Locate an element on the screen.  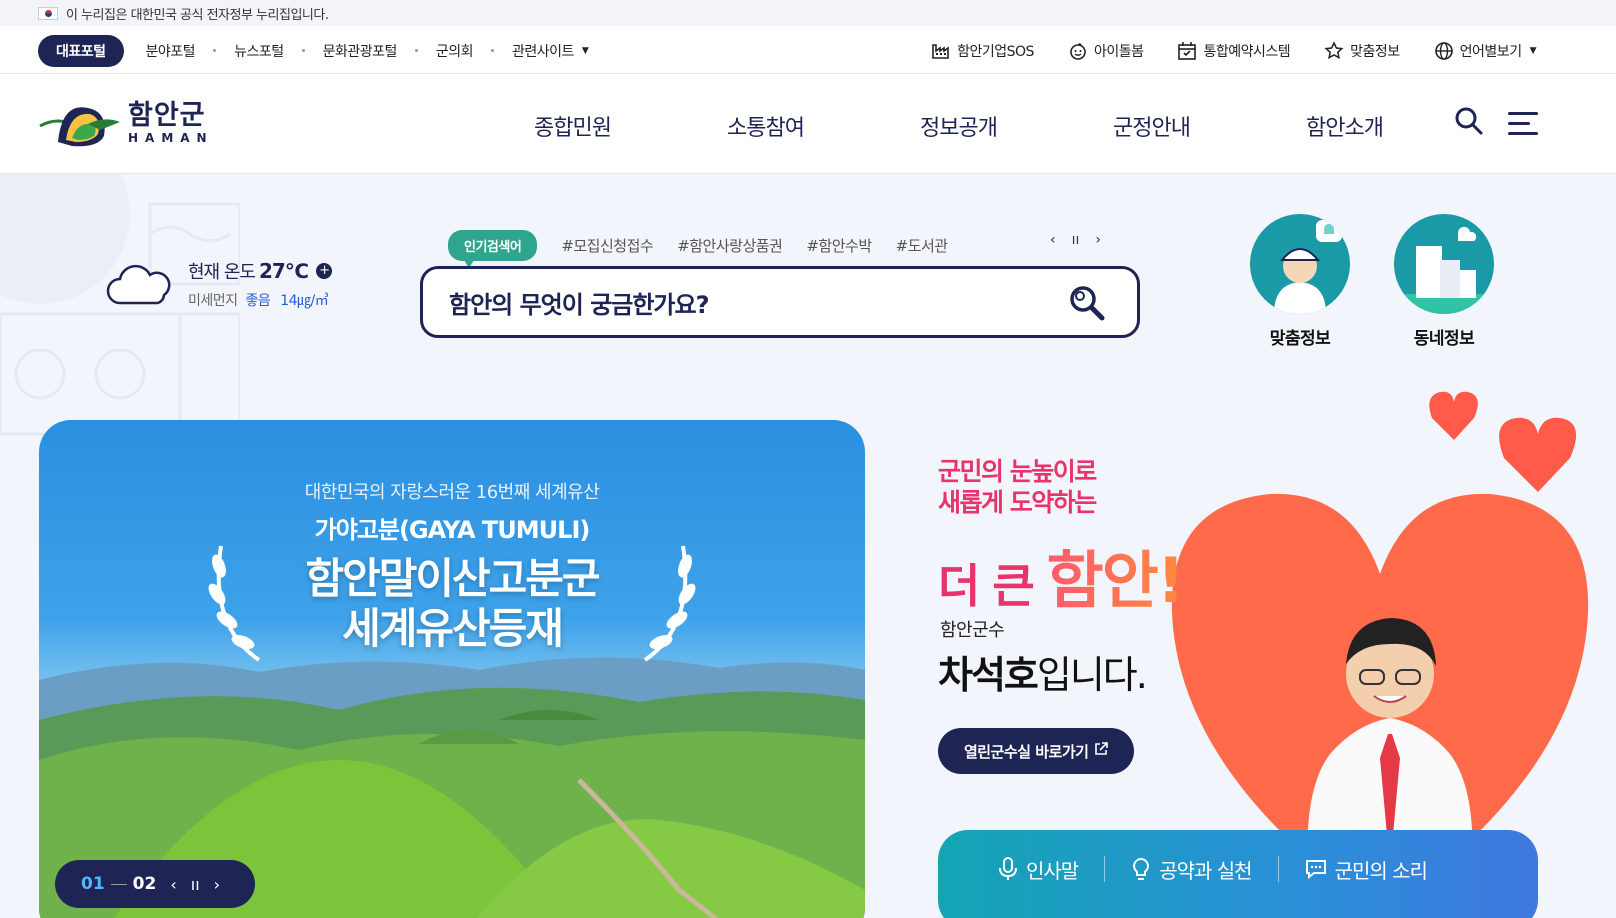
quick-link-custom-info: 맞춤정보 is located at coordinates (1300, 281).